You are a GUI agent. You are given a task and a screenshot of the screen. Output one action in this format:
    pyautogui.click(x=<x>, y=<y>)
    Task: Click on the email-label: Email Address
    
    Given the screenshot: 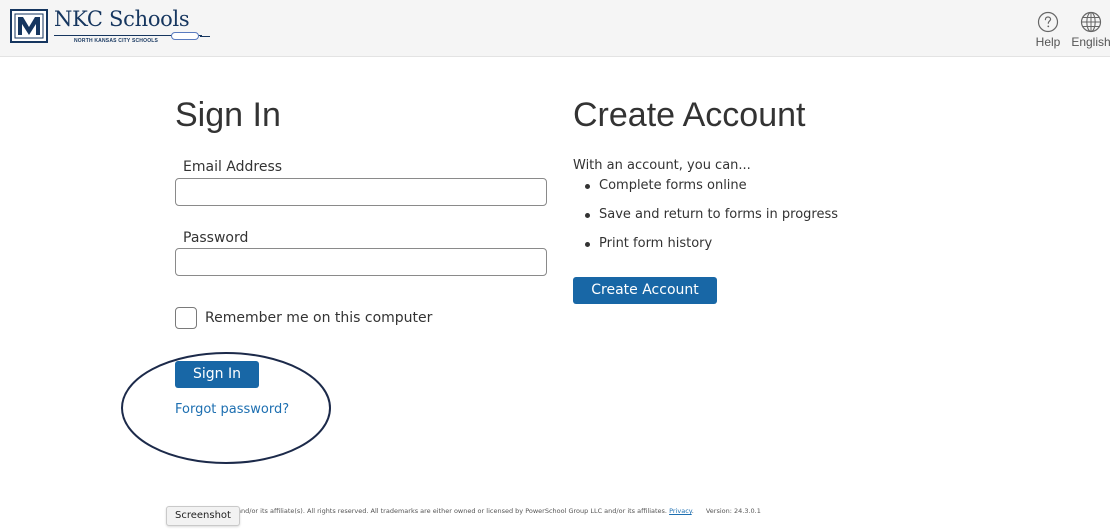 What is the action you would take?
    pyautogui.click(x=233, y=167)
    